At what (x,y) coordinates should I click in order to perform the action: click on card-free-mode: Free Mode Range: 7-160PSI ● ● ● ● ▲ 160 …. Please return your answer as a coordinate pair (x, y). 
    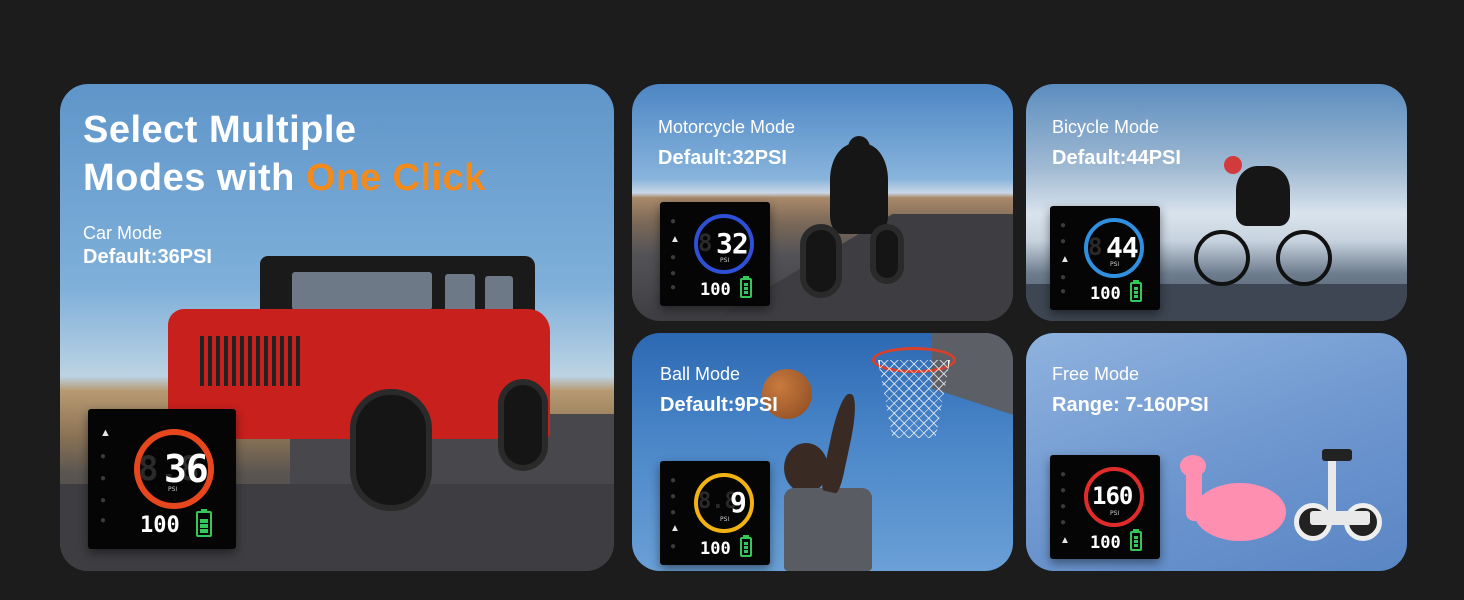
    Looking at the image, I should click on (1216, 452).